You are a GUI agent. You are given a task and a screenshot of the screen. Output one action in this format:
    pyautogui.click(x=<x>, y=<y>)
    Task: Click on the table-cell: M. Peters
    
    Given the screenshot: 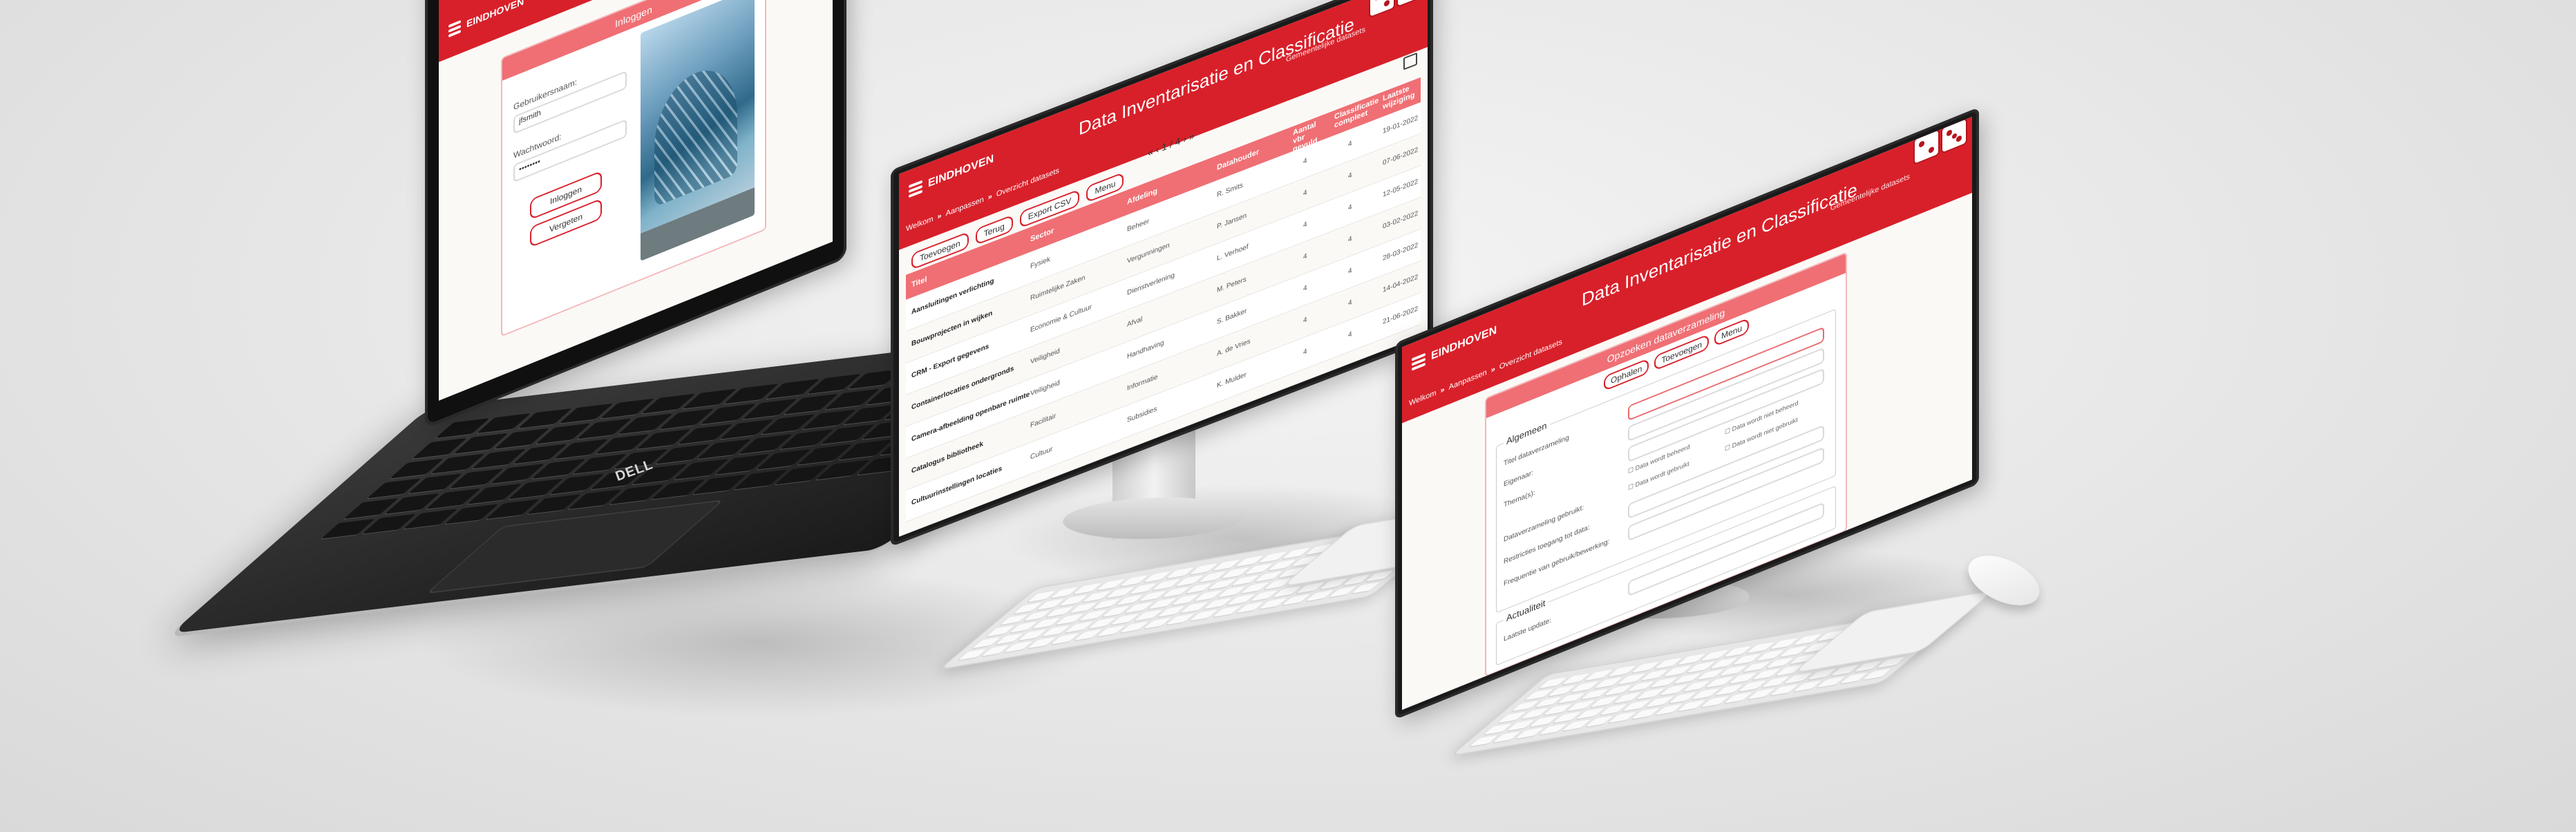 What is the action you would take?
    pyautogui.click(x=1232, y=285)
    